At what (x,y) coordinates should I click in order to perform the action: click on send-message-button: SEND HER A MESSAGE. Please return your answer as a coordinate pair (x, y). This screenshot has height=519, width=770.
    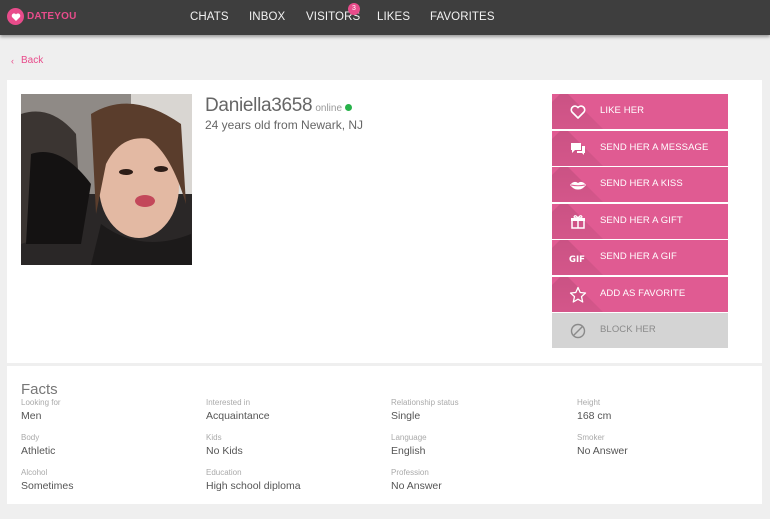
    Looking at the image, I should click on (640, 148).